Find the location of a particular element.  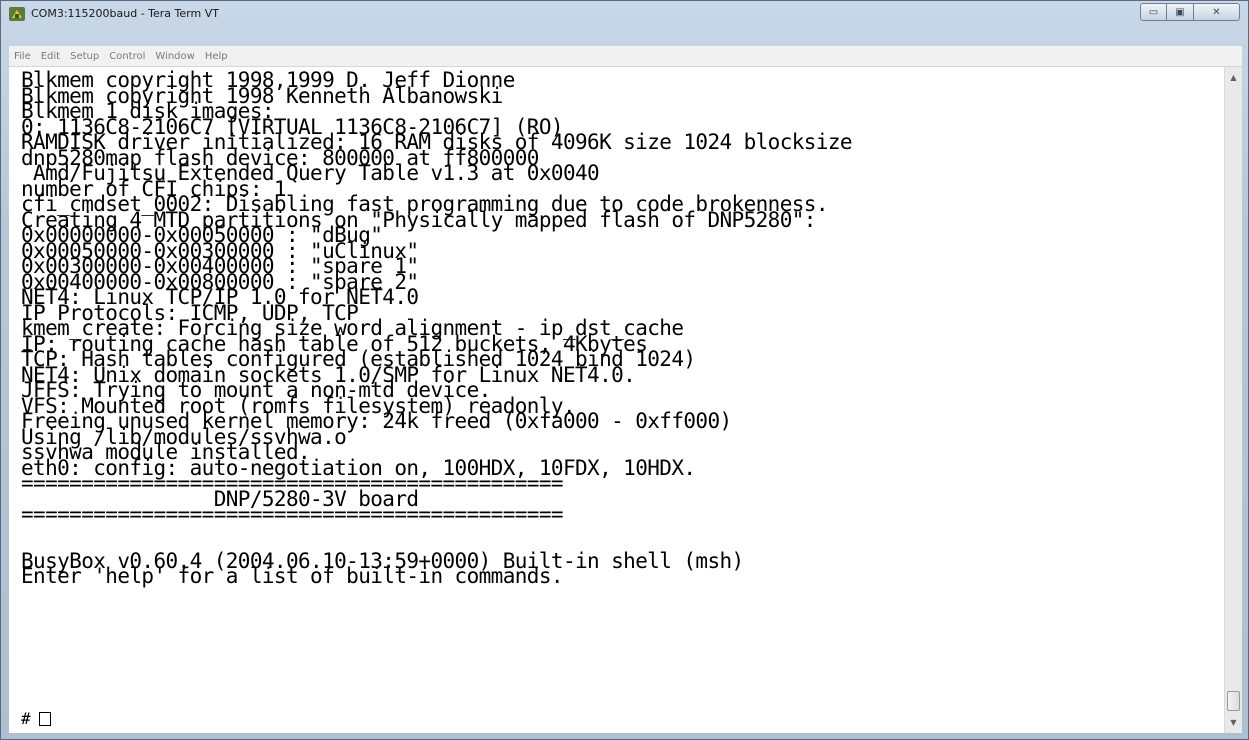

maximize-icon: ▣ is located at coordinates (1180, 12).